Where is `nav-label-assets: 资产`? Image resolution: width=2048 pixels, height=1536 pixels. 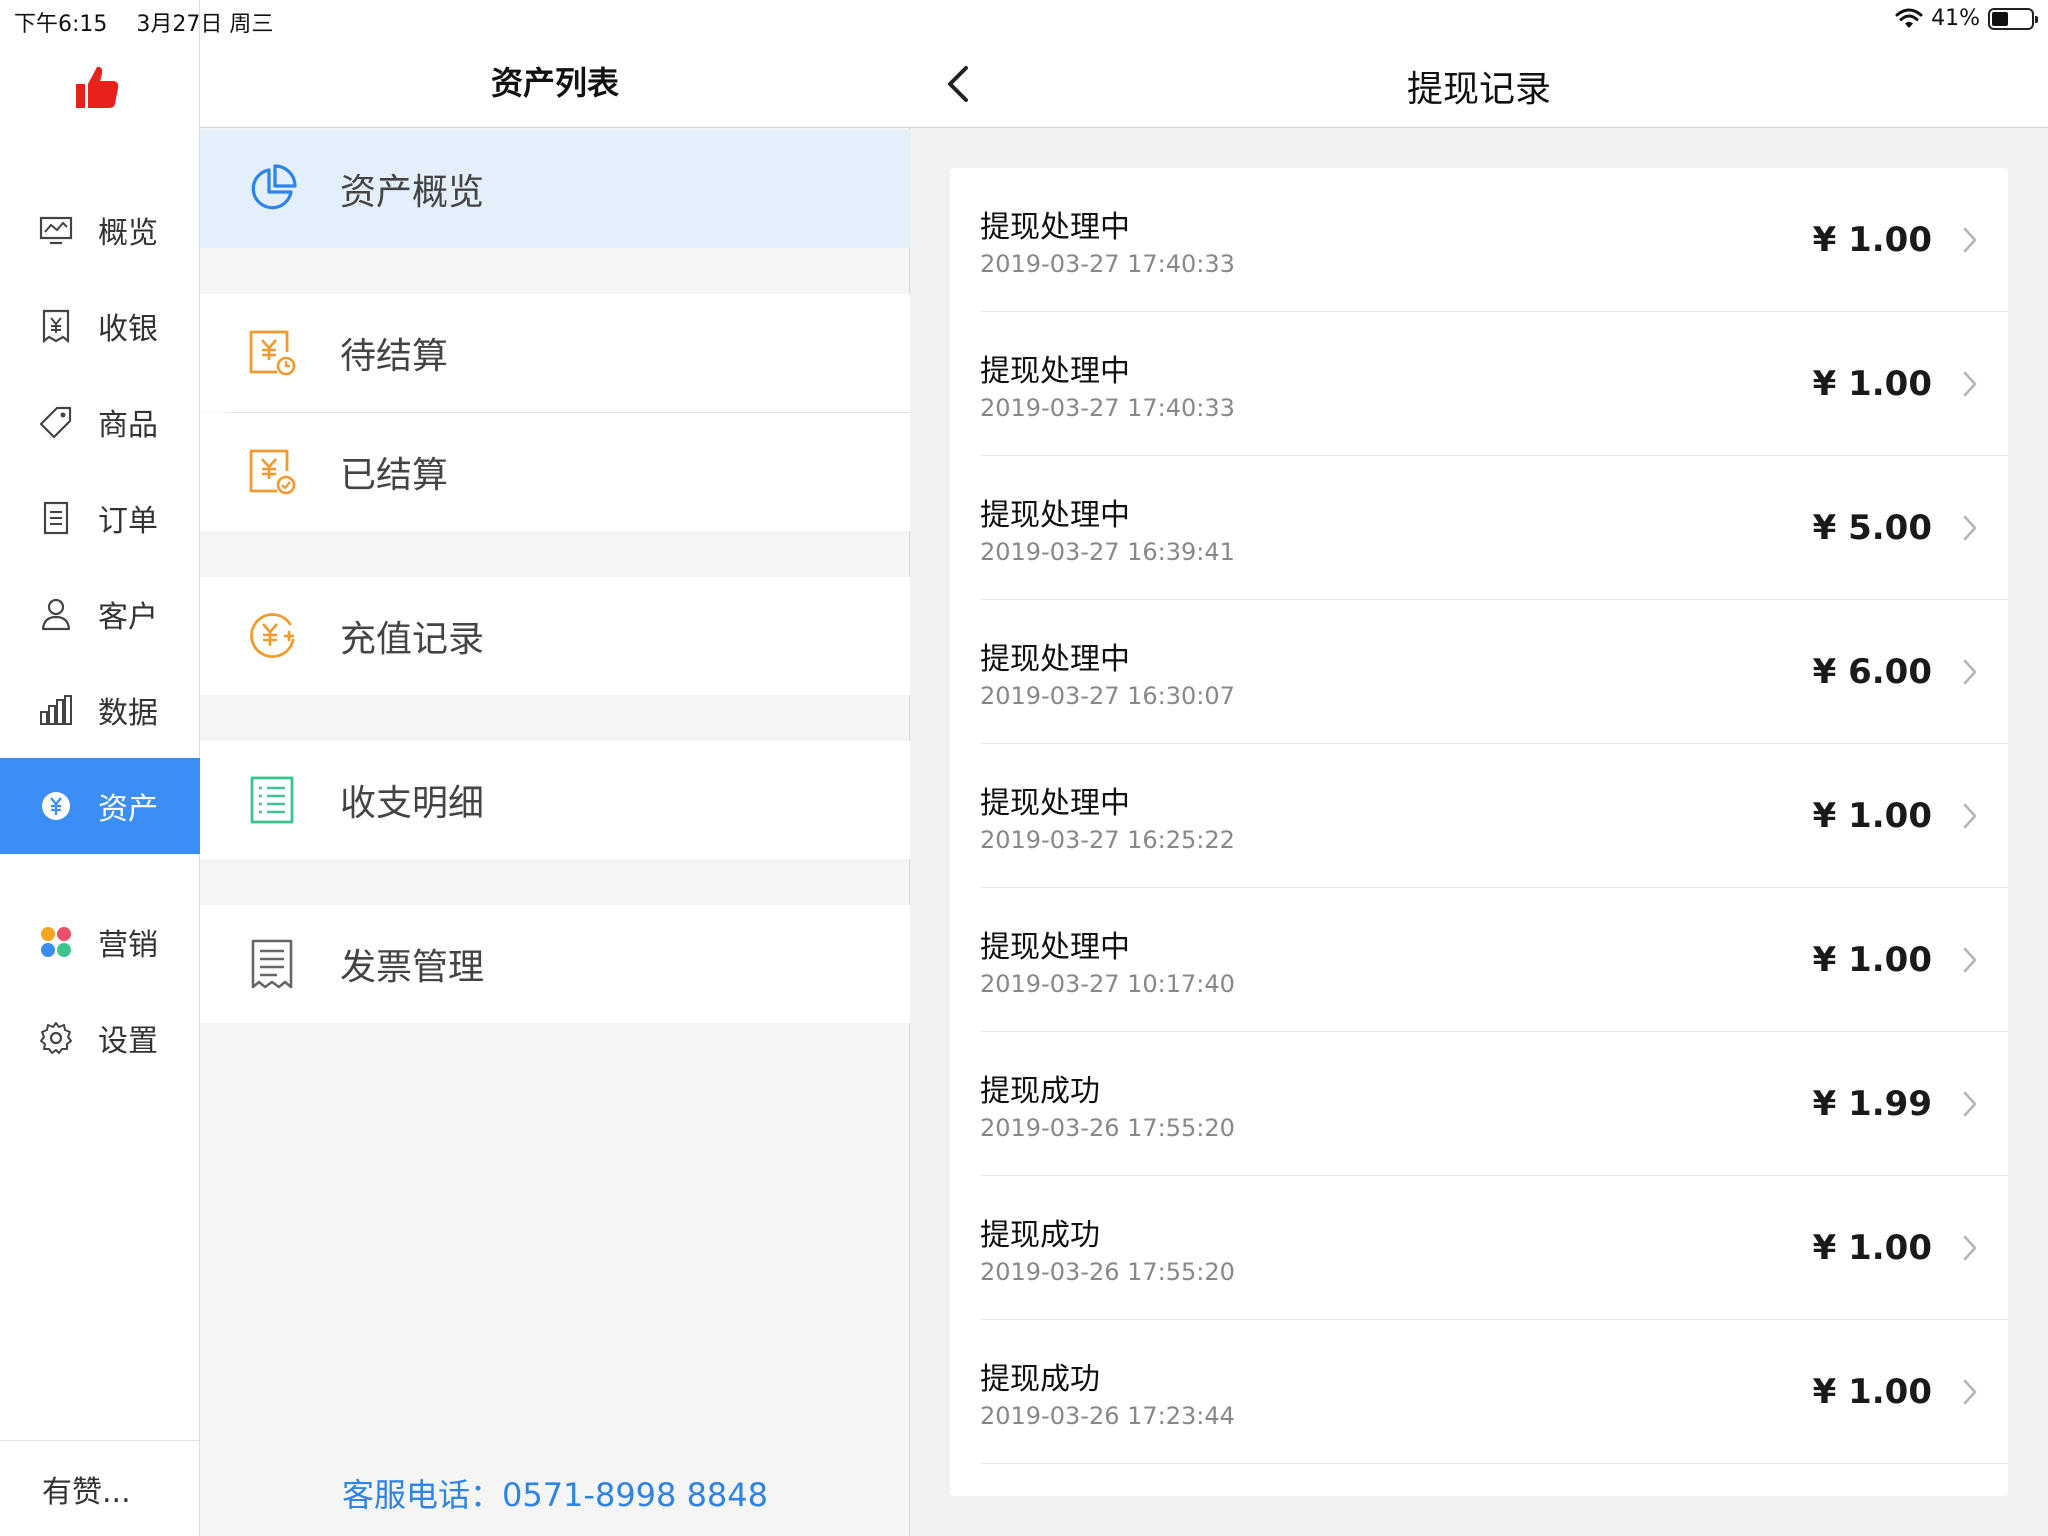 nav-label-assets: 资产 is located at coordinates (128, 809).